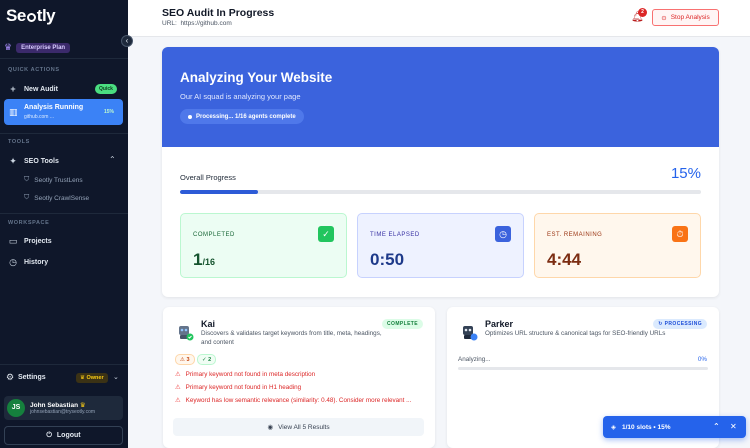 This screenshot has width=750, height=448. What do you see at coordinates (63, 112) in the screenshot?
I see `sidebar-item-analysis-running: ▥ Analysis Running github.com ... 15%` at bounding box center [63, 112].